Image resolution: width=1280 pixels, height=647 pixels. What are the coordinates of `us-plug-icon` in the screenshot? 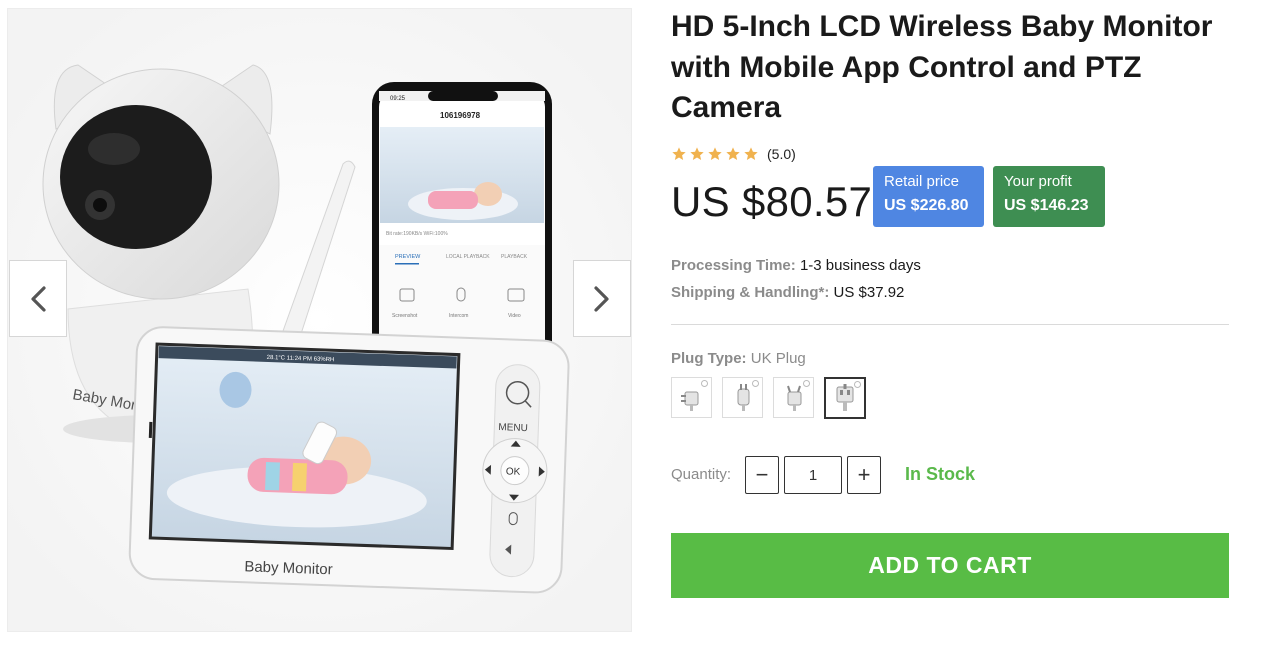 It's located at (689, 401).